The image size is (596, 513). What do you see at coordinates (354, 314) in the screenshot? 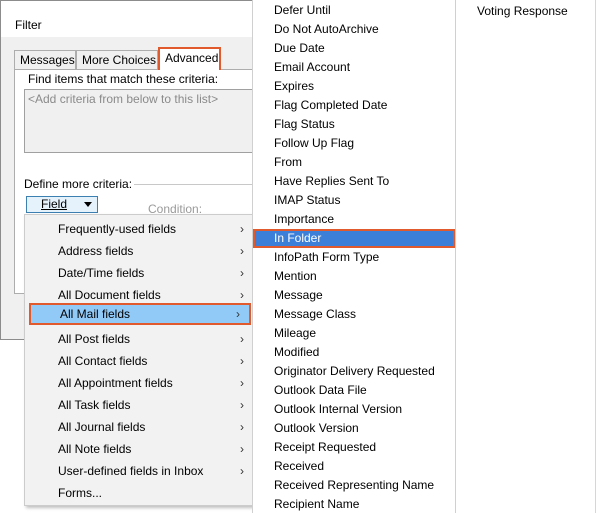
I see `mail-field-item: Message Class` at bounding box center [354, 314].